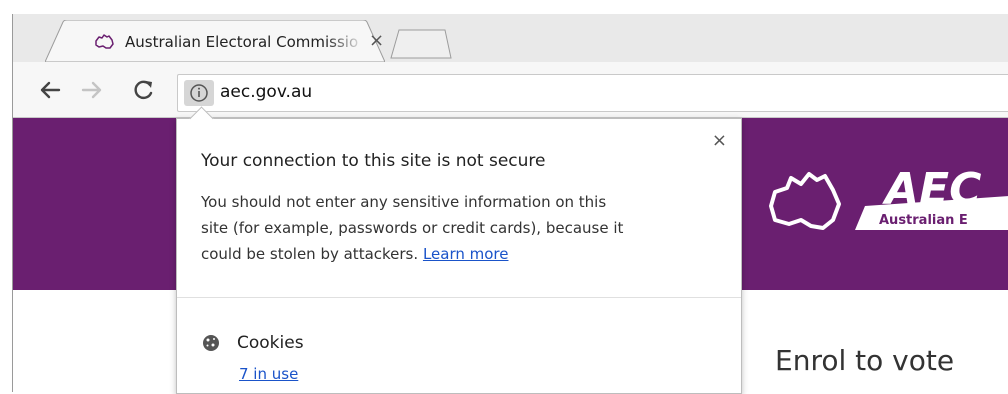 The height and width of the screenshot is (394, 1008). Describe the element at coordinates (211, 343) in the screenshot. I see `cookie-icon` at that location.